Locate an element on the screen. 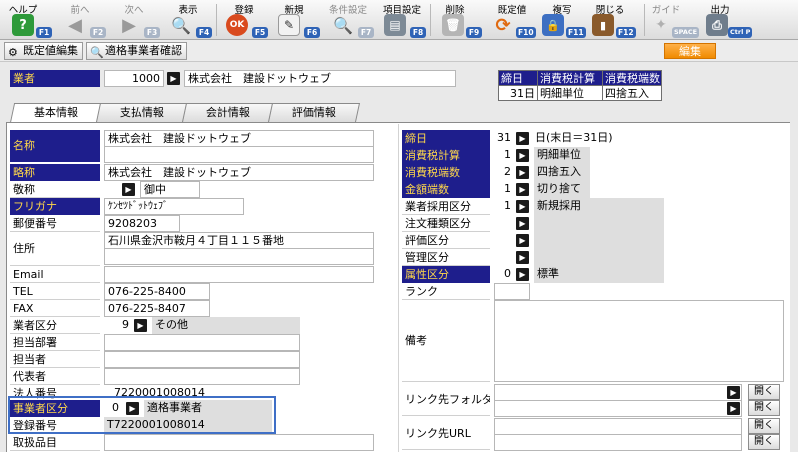  vendor-category-name: その他 is located at coordinates (226, 325).